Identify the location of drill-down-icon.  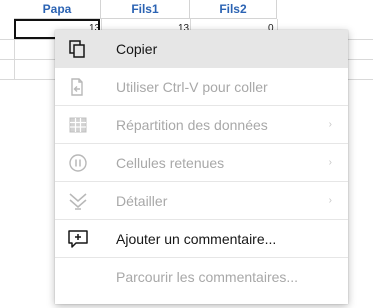
(78, 201).